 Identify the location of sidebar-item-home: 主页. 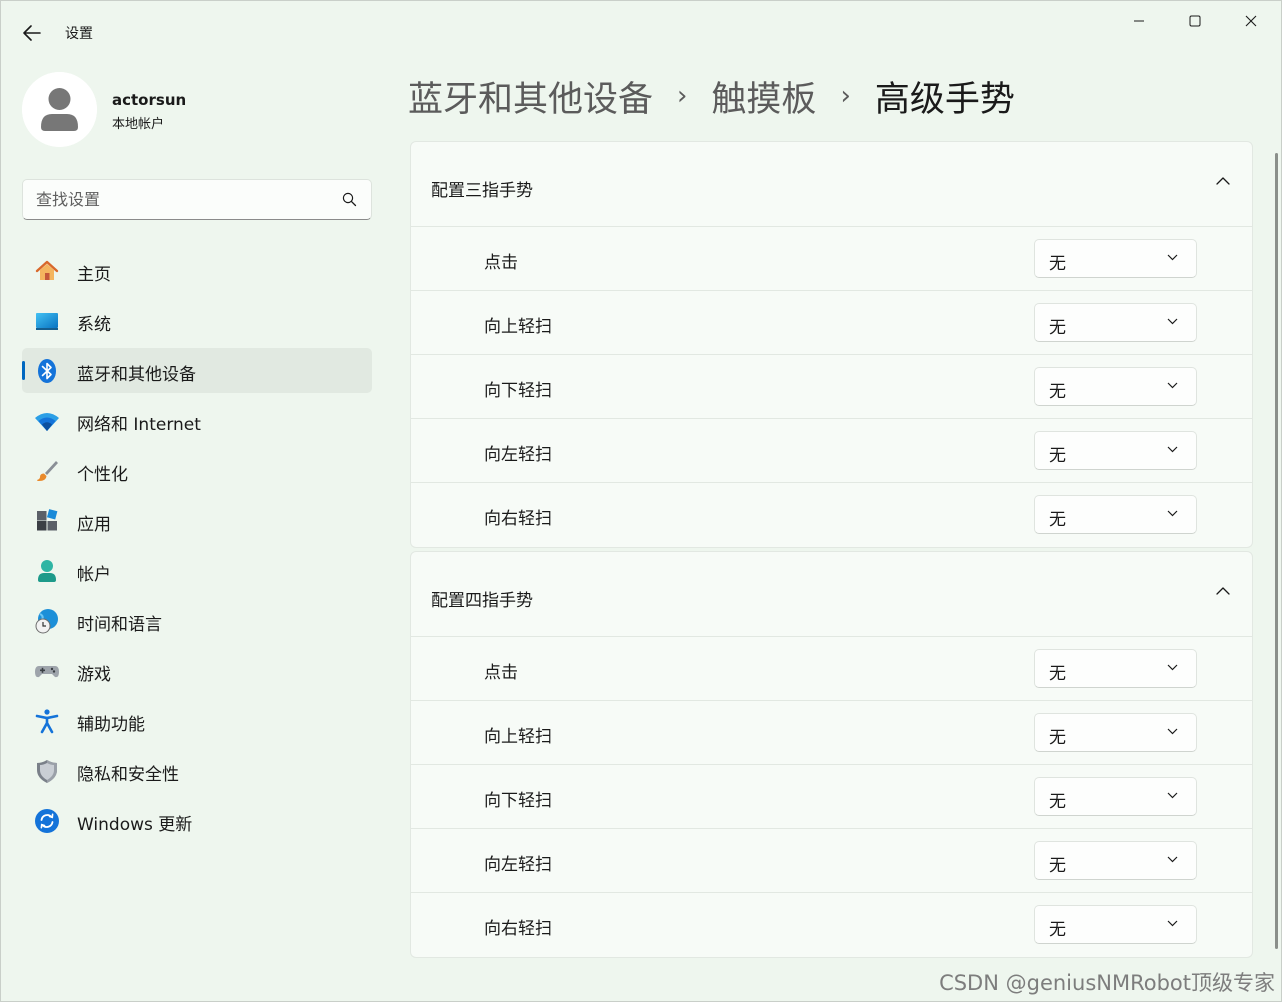
(197, 270).